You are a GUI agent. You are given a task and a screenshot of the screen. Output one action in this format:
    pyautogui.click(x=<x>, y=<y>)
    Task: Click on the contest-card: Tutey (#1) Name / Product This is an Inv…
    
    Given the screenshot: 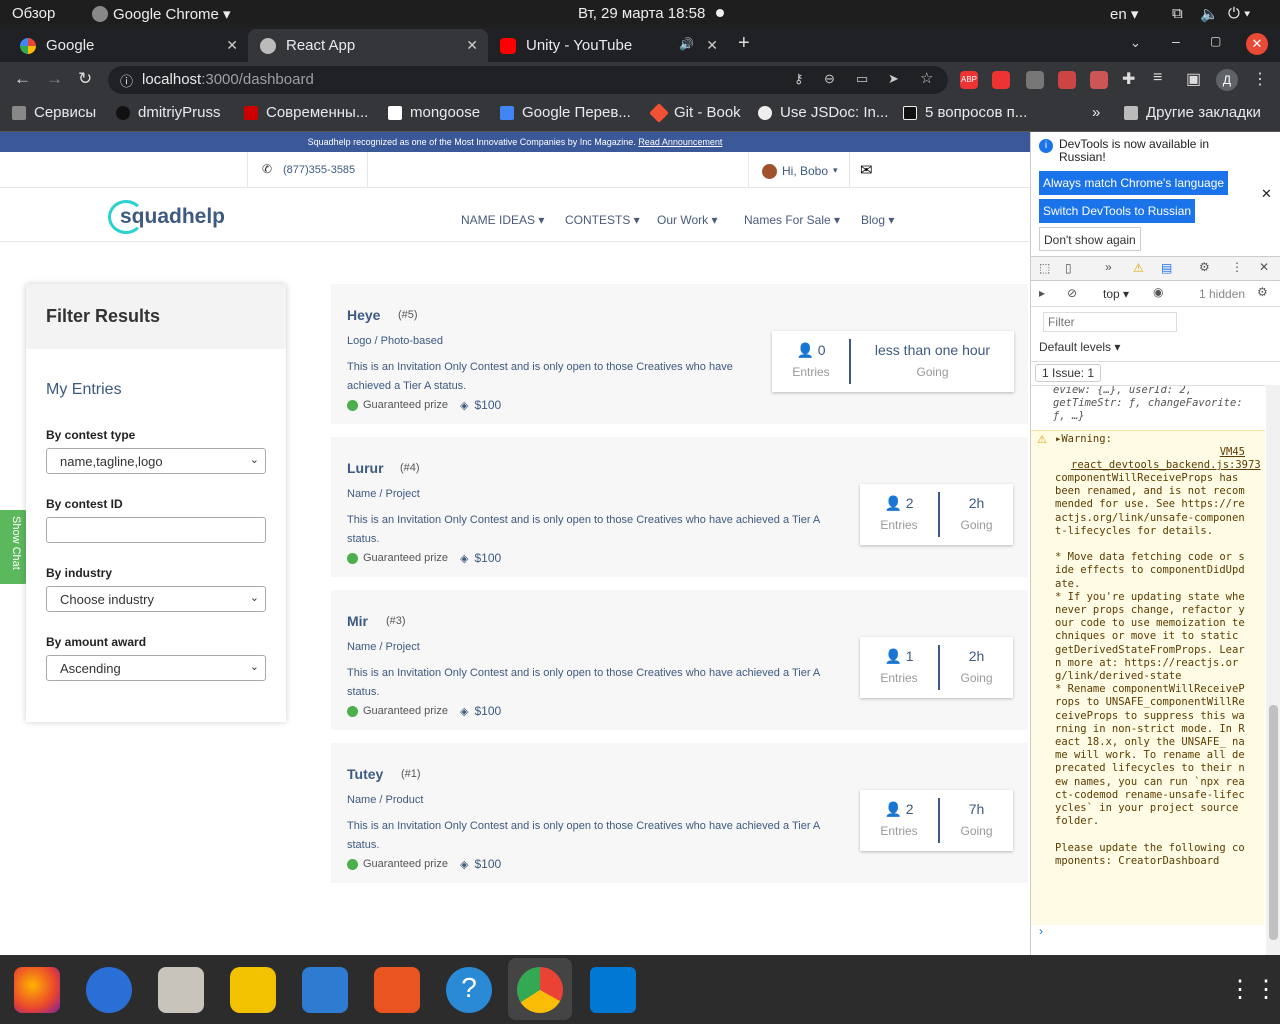 What is the action you would take?
    pyautogui.click(x=679, y=813)
    